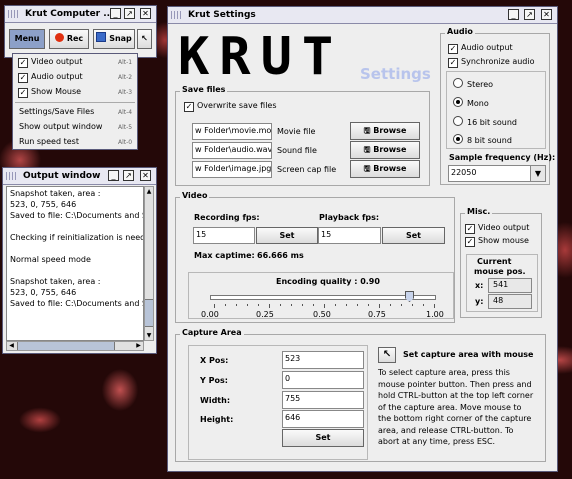 This screenshot has width=572, height=479. What do you see at coordinates (323, 400) in the screenshot?
I see `width-input: 755` at bounding box center [323, 400].